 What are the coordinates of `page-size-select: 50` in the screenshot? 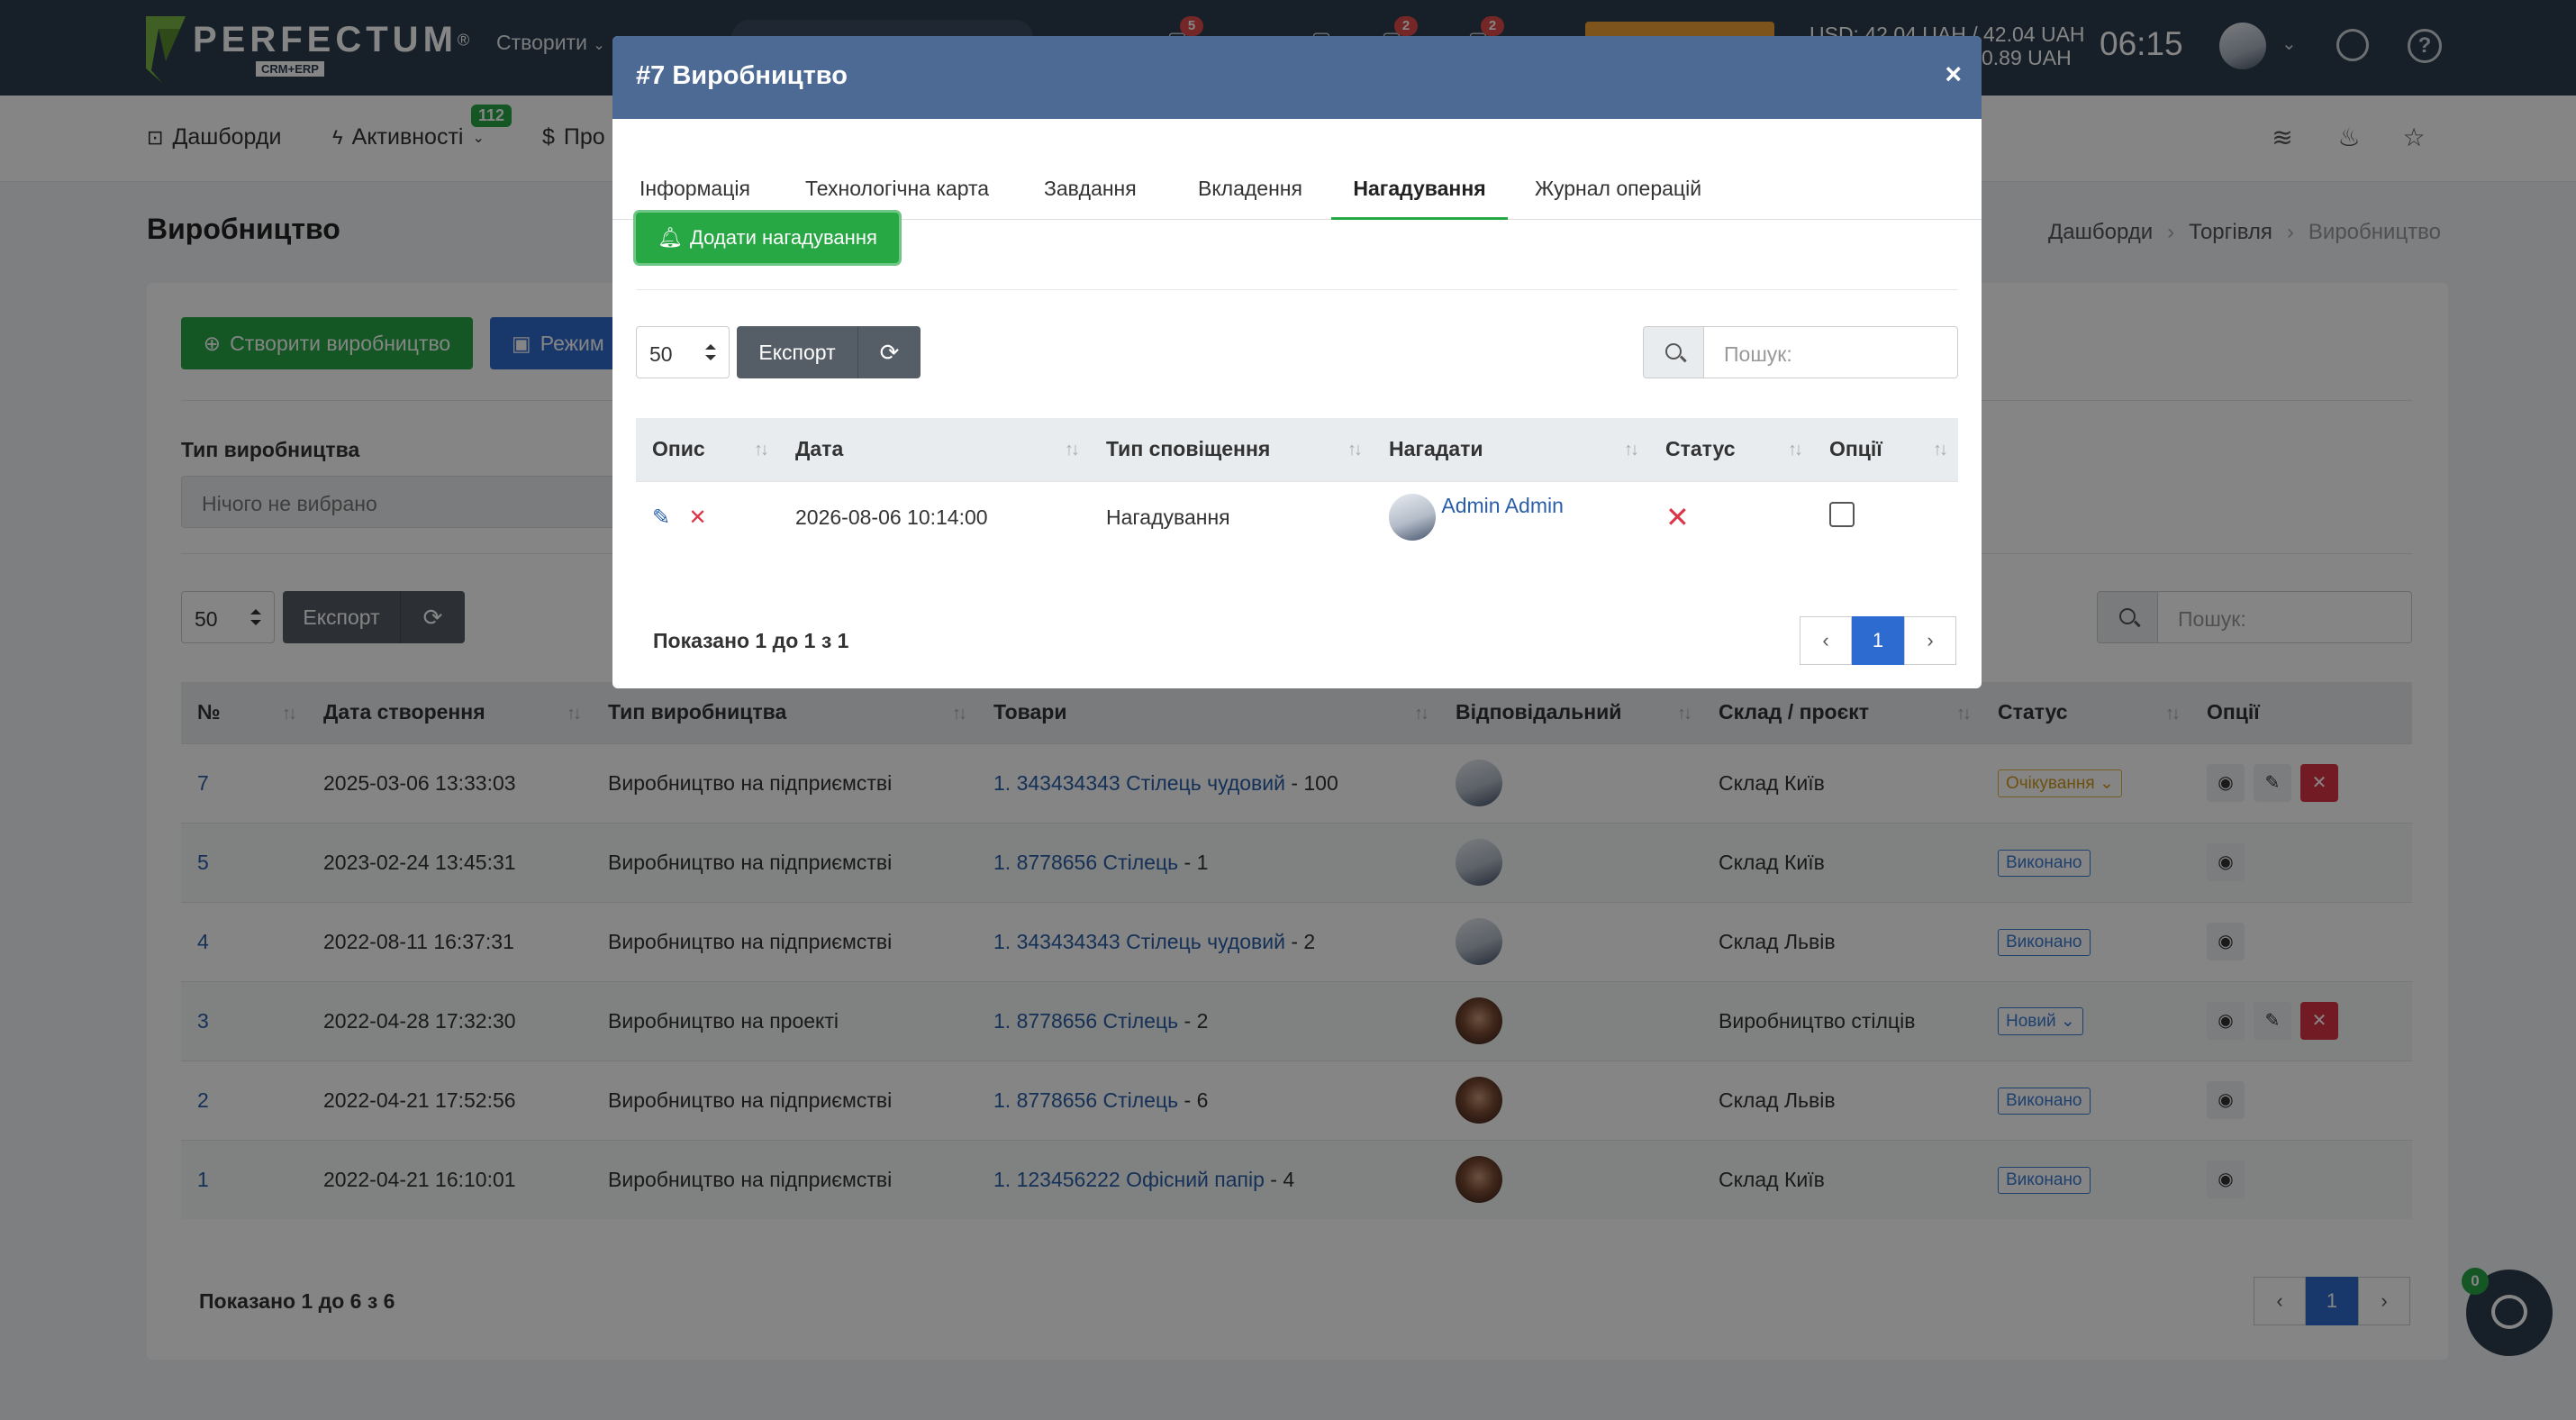 It's located at (683, 352).